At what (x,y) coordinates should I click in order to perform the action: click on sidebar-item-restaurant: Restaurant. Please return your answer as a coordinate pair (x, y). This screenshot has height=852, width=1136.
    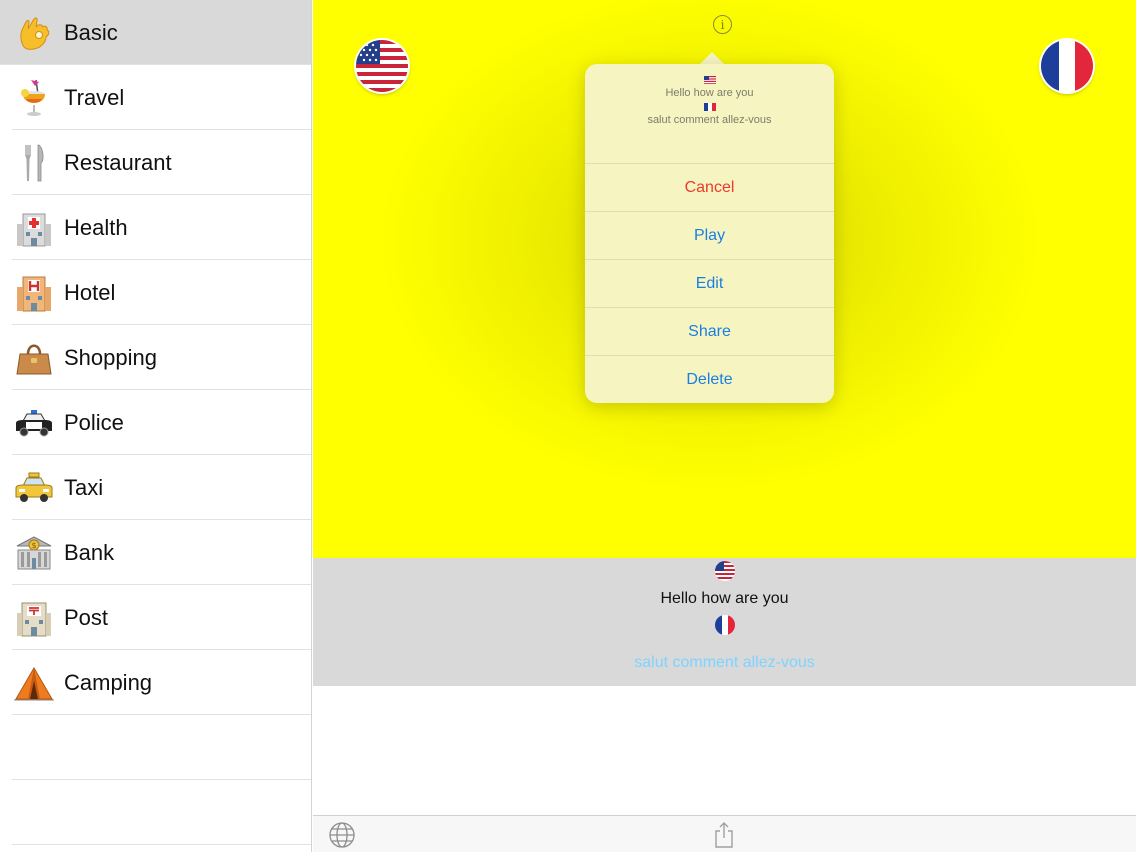
    Looking at the image, I should click on (155, 162).